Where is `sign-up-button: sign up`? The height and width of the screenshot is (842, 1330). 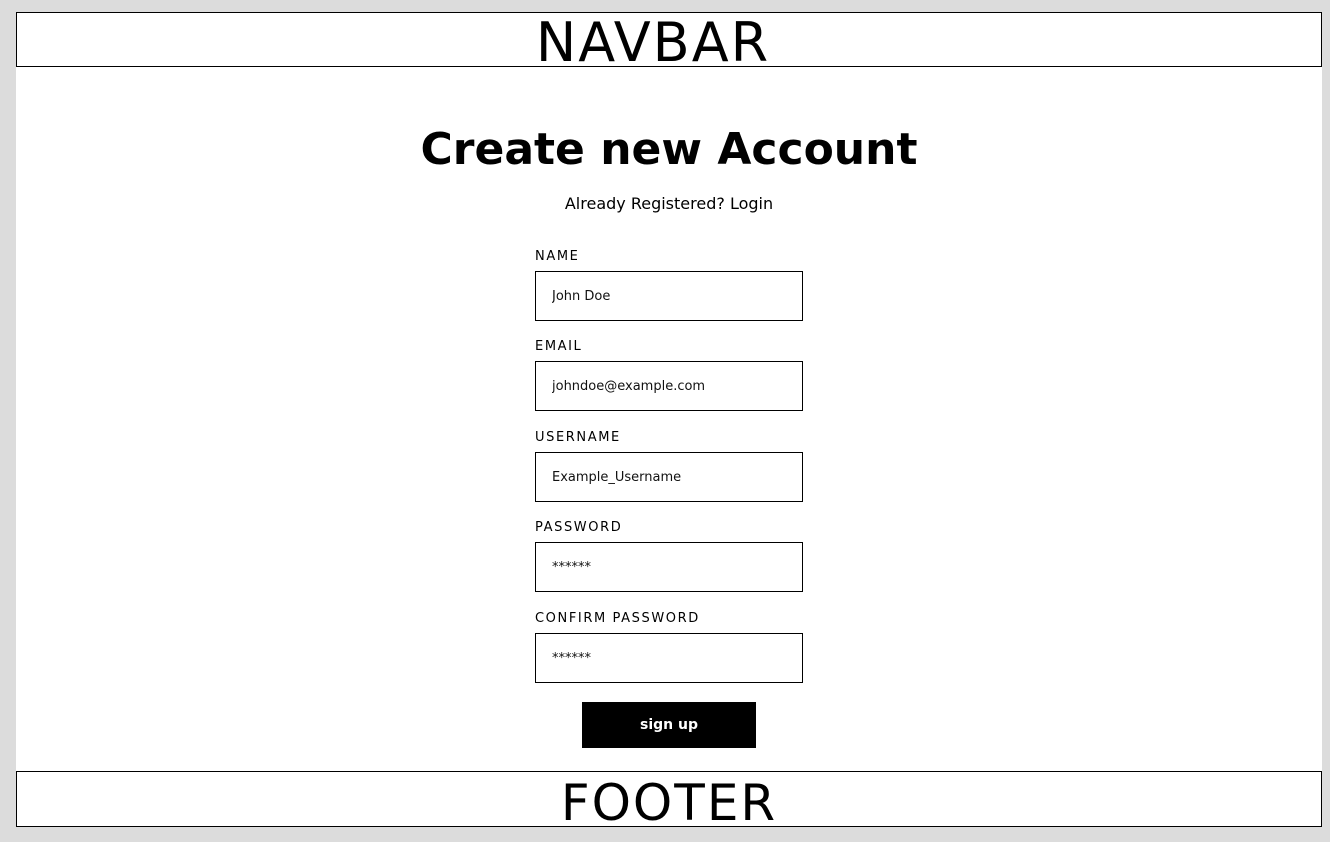 sign-up-button: sign up is located at coordinates (669, 725).